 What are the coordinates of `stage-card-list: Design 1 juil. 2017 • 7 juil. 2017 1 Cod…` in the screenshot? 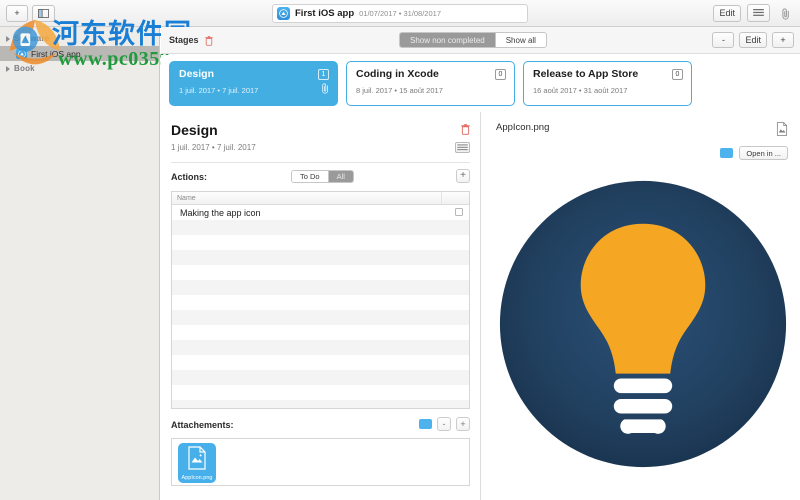 It's located at (480, 83).